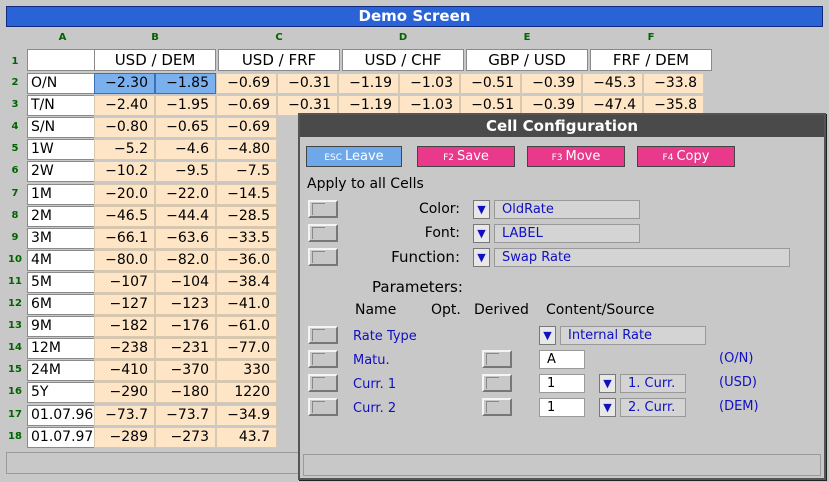 The image size is (829, 482). Describe the element at coordinates (323, 209) in the screenshot. I see `color-apply-checkbox` at that location.